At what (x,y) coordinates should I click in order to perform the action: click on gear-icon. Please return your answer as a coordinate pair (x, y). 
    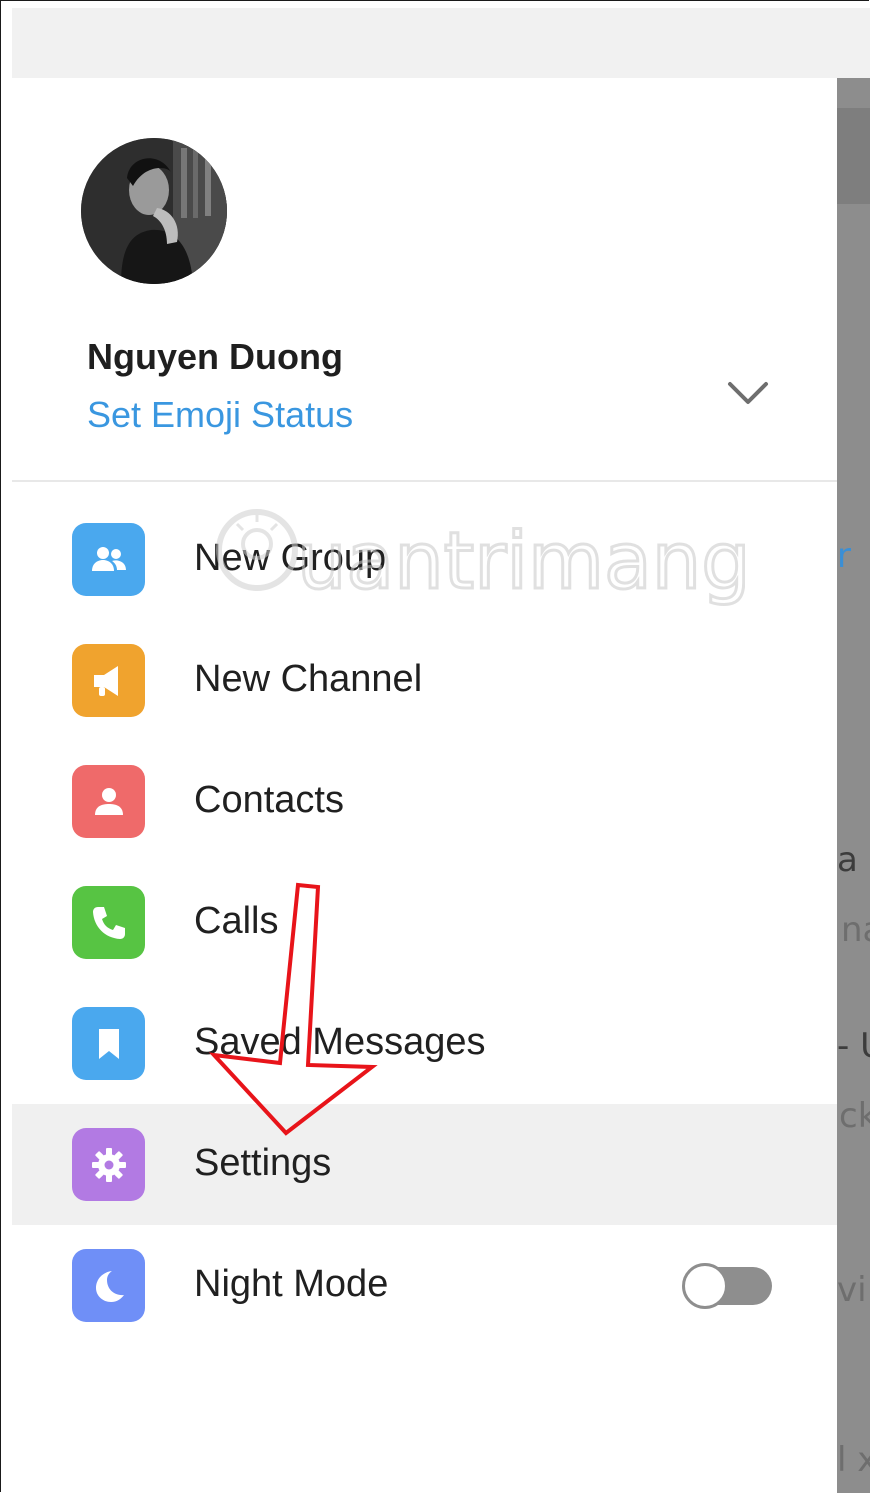
    Looking at the image, I should click on (108, 1164).